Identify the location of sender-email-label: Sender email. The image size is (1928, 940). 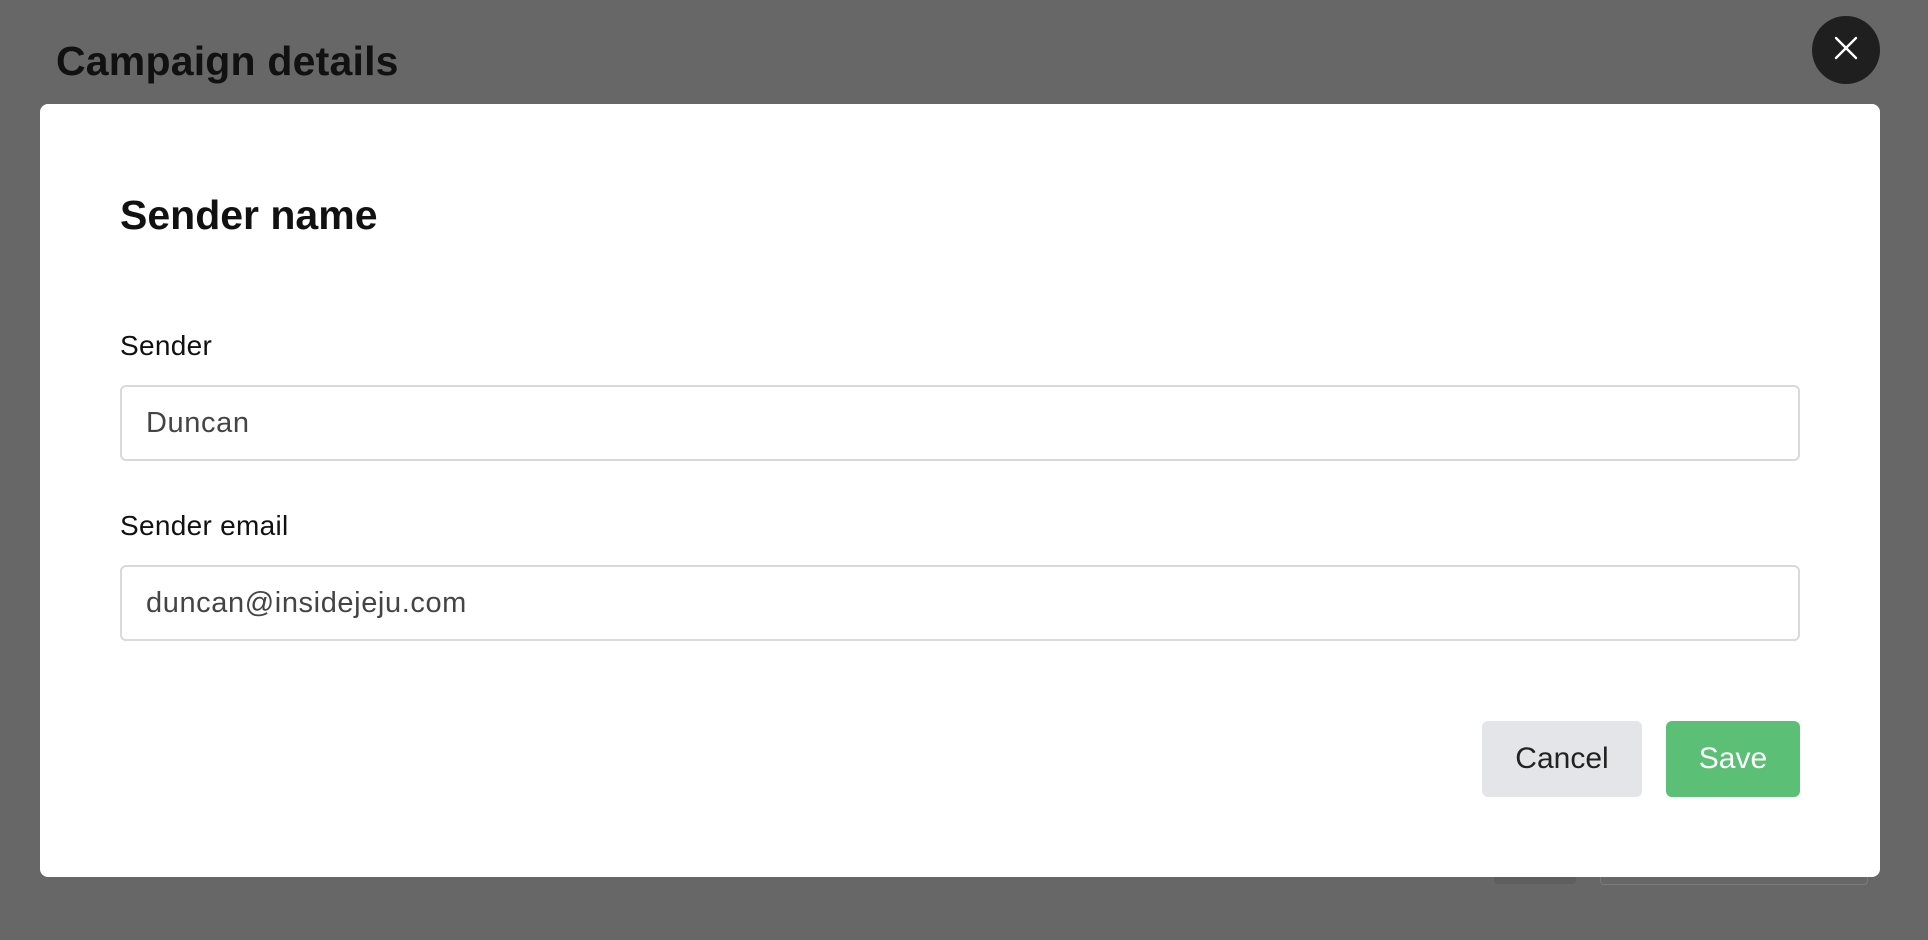
(204, 525).